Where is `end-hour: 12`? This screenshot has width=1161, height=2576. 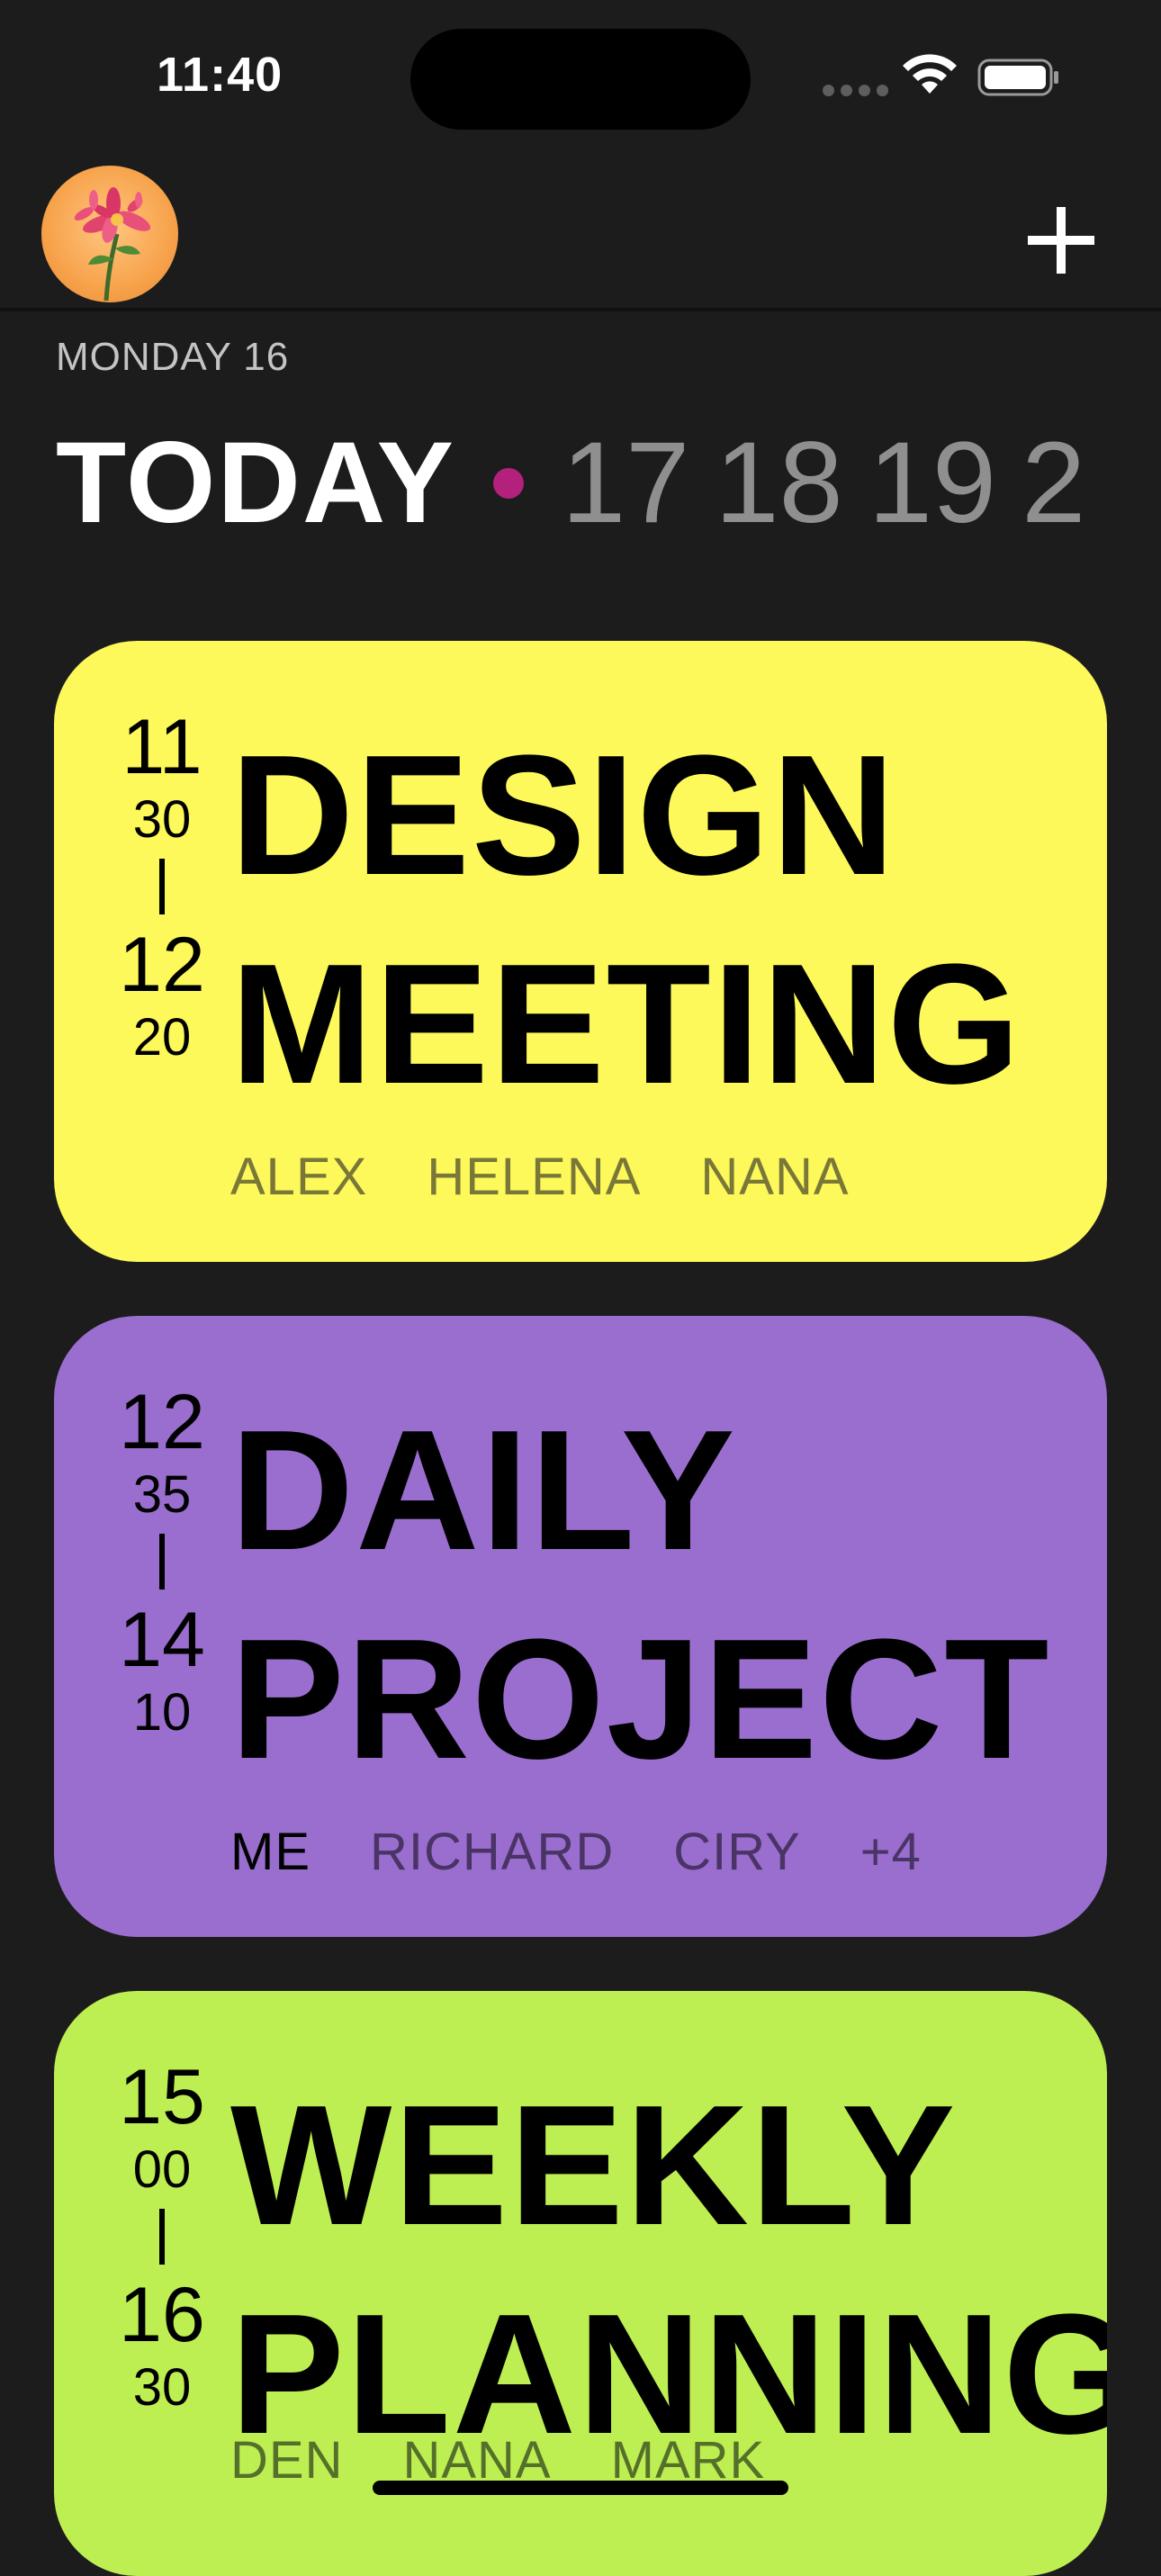 end-hour: 12 is located at coordinates (162, 965).